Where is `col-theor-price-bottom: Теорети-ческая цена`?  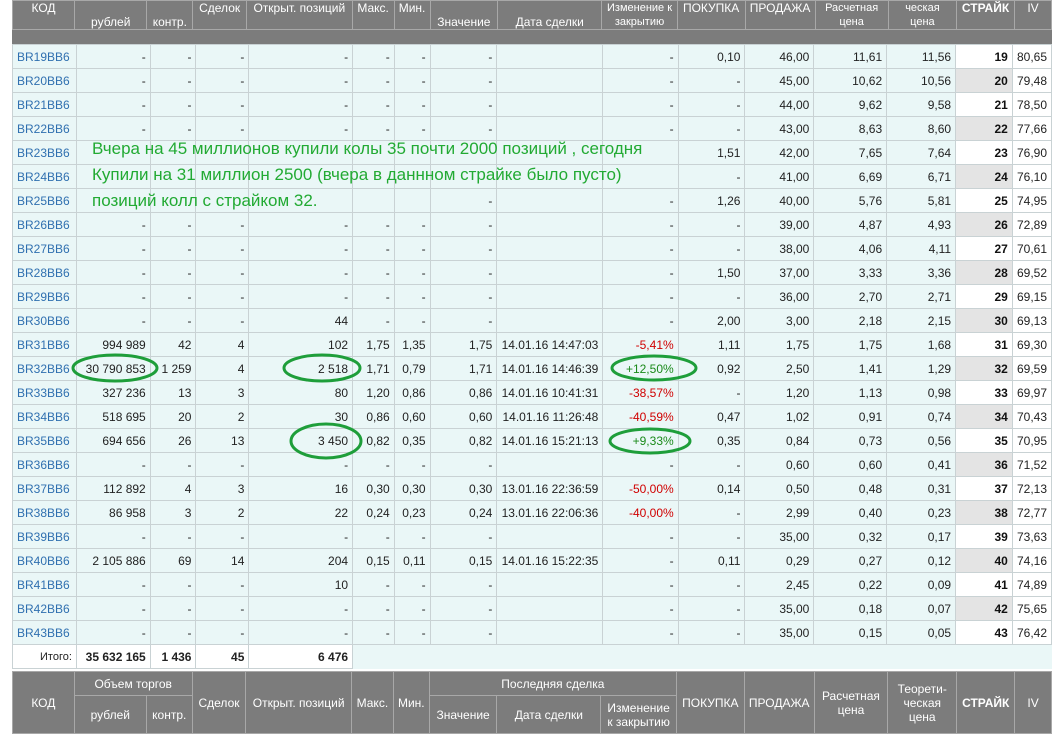
col-theor-price-bottom: Теорети-ческая цена is located at coordinates (922, 702).